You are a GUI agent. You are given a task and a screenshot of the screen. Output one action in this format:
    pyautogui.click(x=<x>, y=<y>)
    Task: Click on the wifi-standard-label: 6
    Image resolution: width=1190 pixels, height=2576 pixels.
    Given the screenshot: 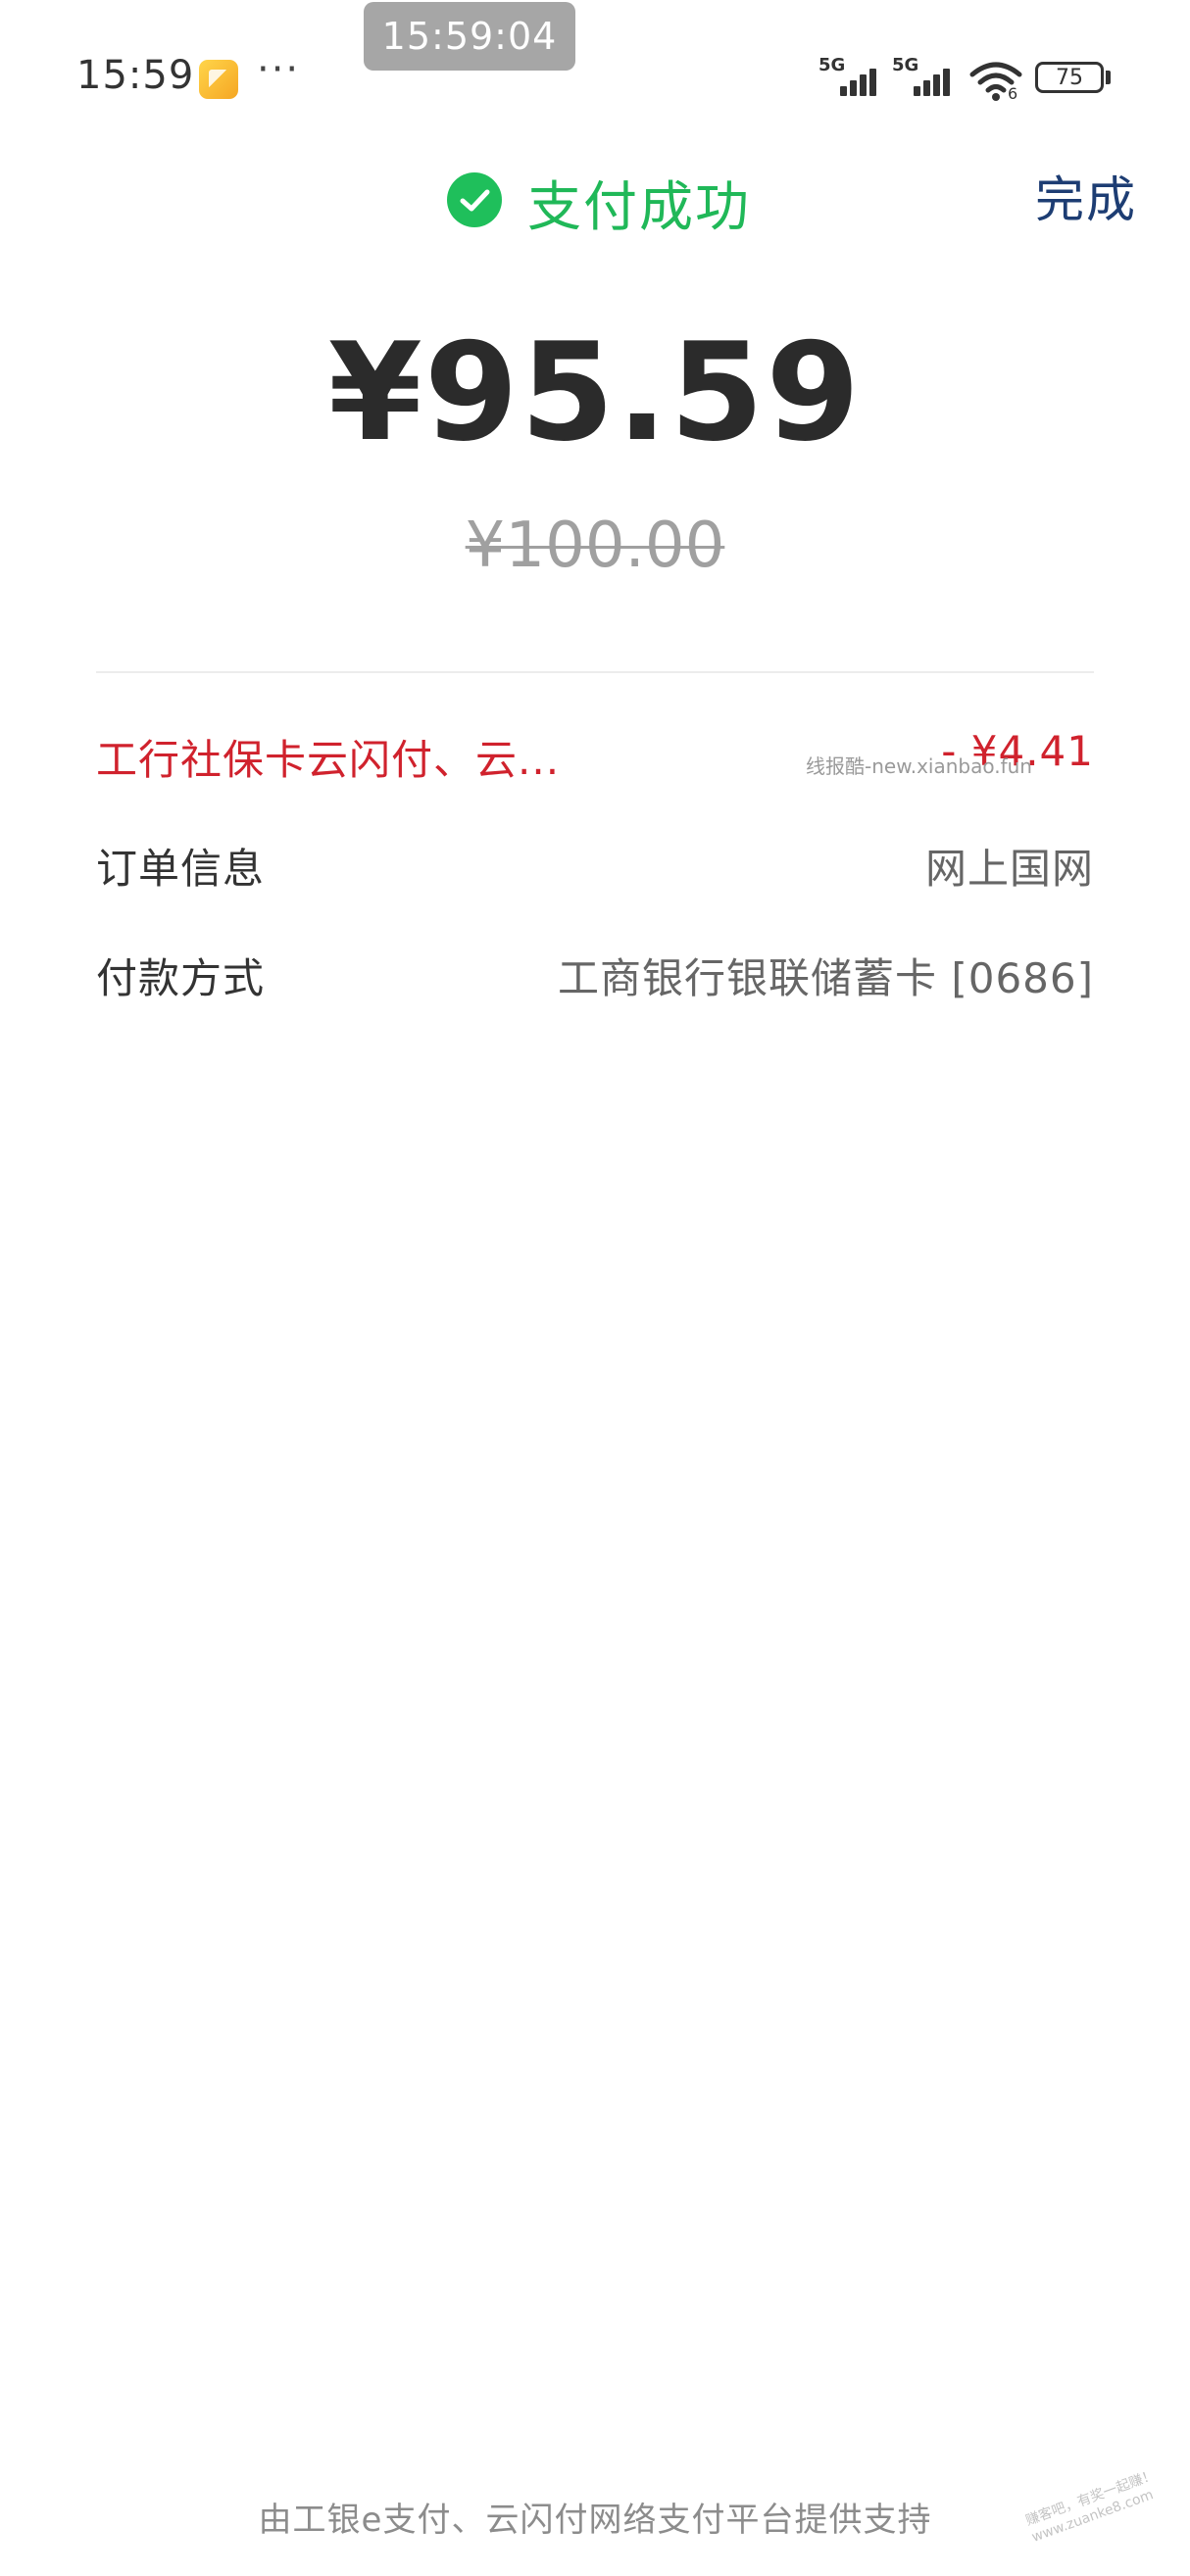 What is the action you would take?
    pyautogui.click(x=1013, y=93)
    